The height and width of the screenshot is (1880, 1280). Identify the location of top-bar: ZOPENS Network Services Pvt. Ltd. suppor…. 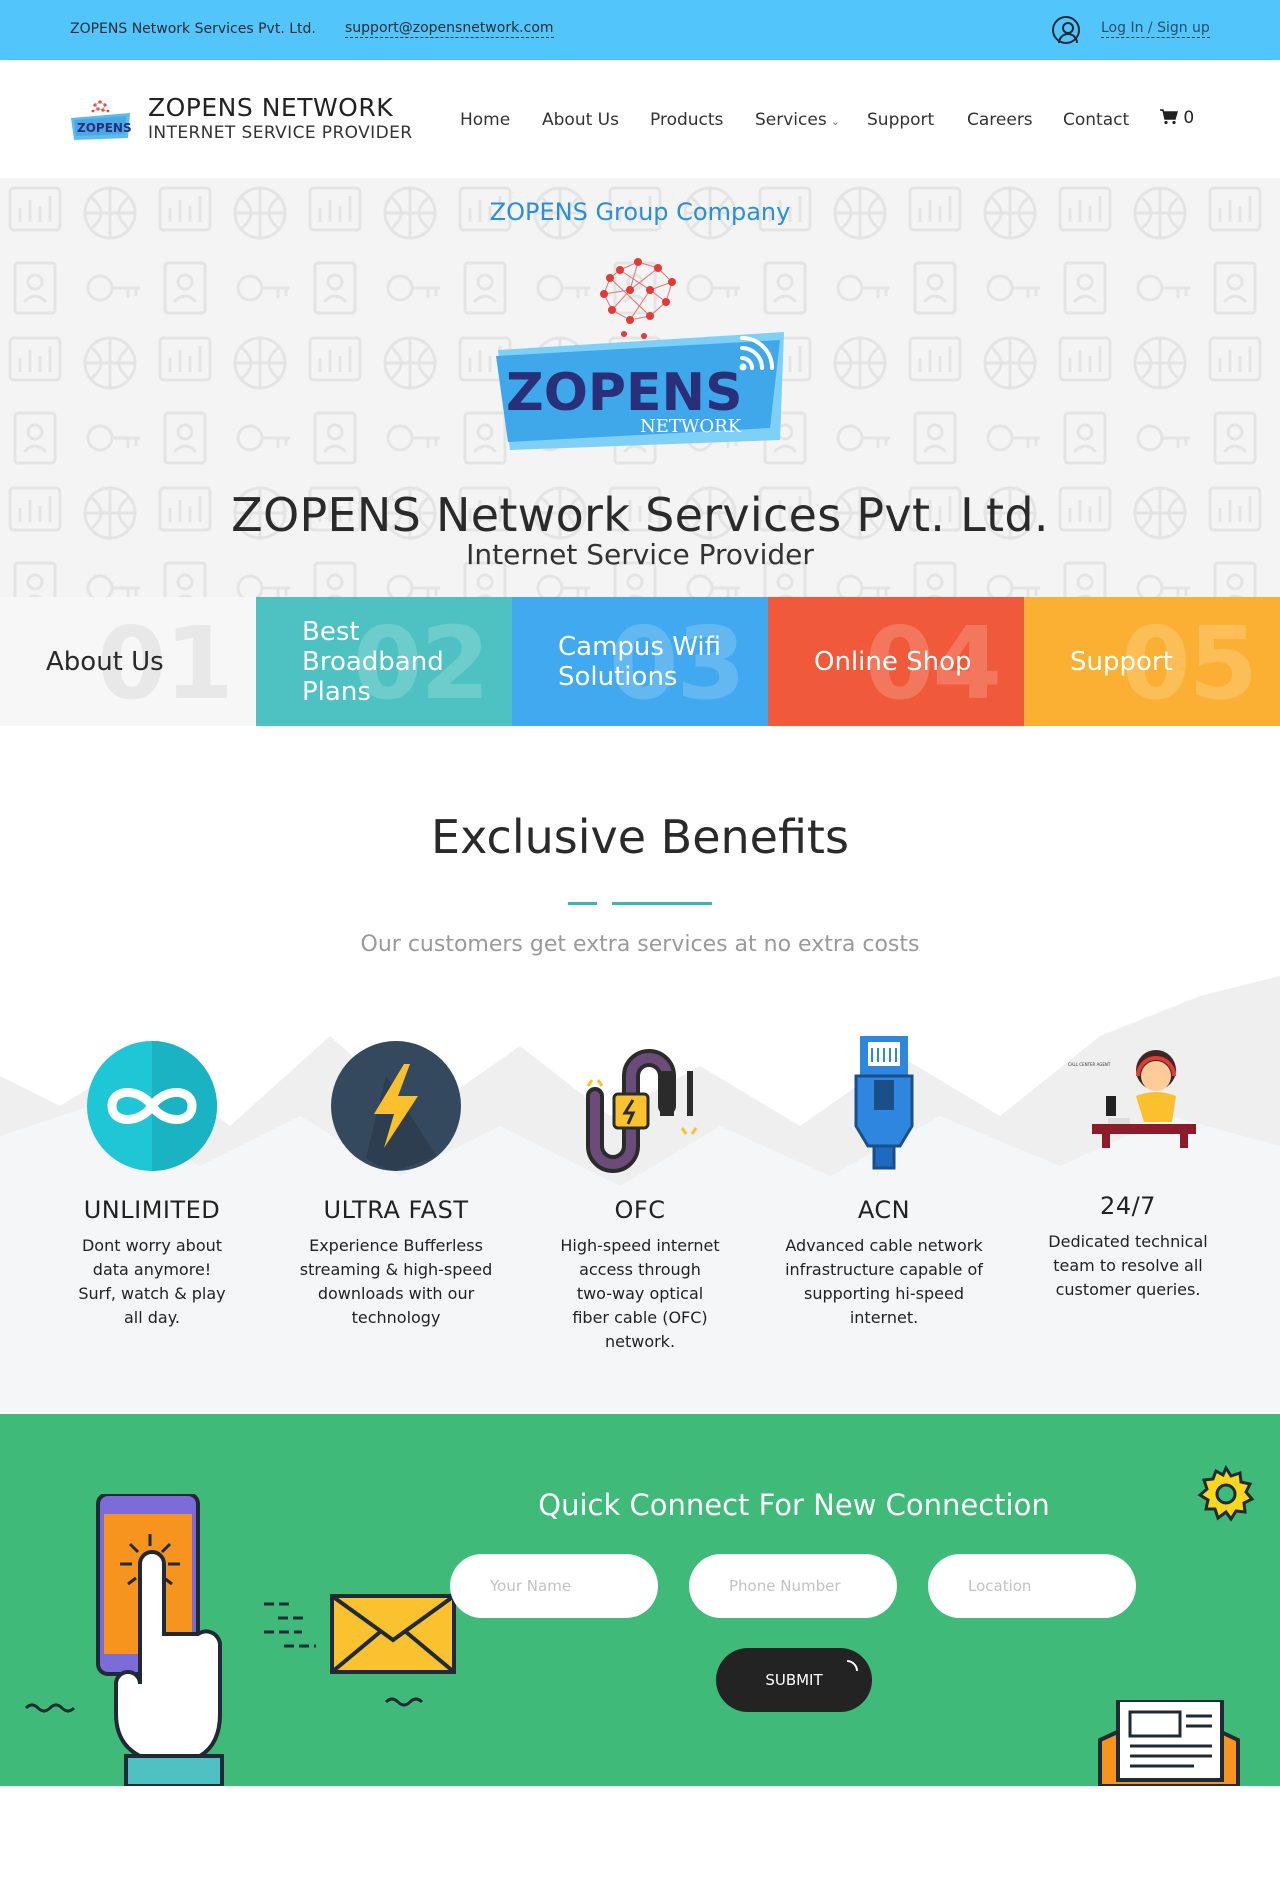
(640, 30).